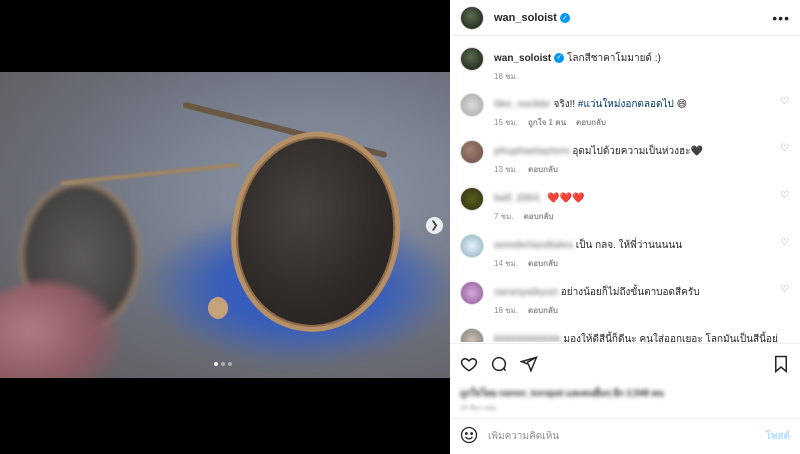 The height and width of the screenshot is (454, 800). I want to click on carousel-next-button: ❯, so click(434, 225).